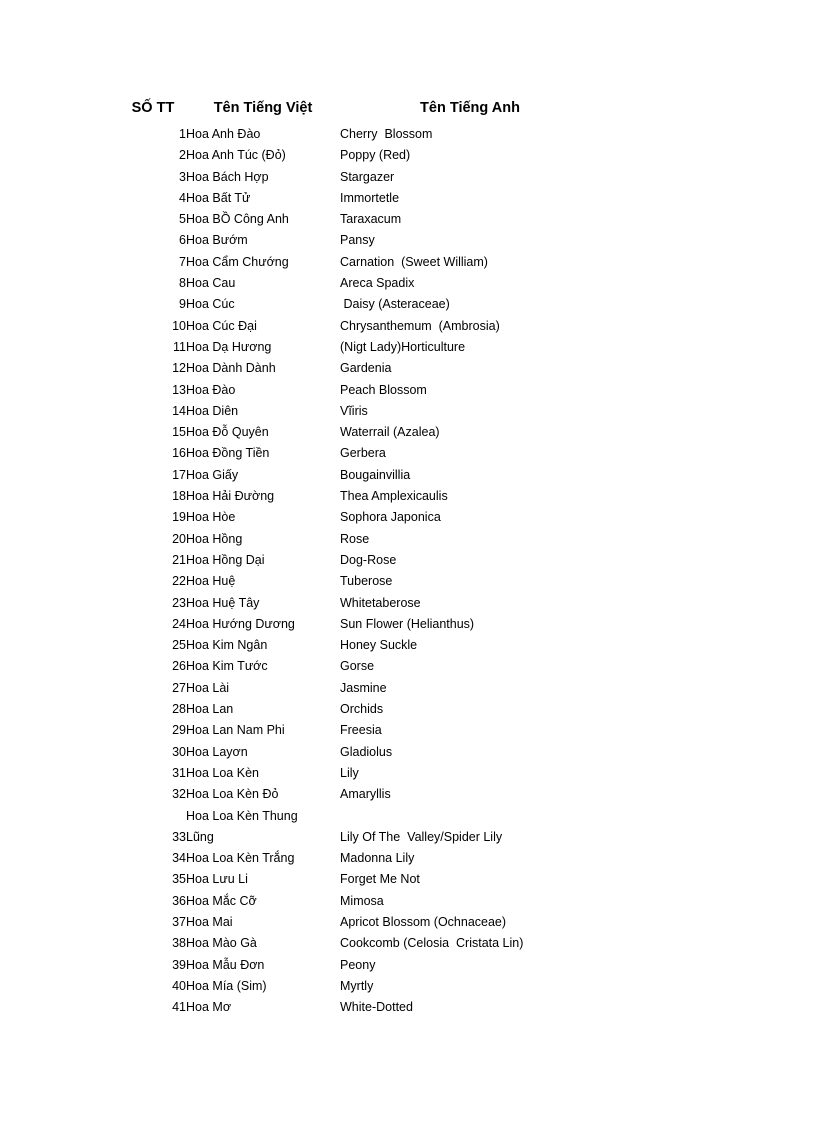 This screenshot has height=1123, width=816. I want to click on row-index-cell: 29, so click(179, 730).